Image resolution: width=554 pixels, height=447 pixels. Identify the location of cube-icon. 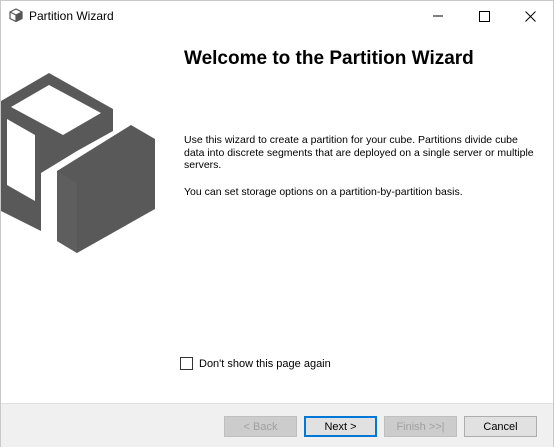
(16, 15).